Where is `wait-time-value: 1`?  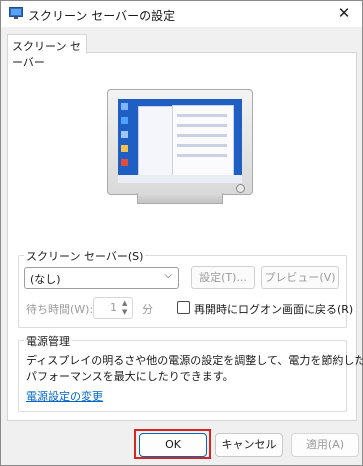
wait-time-value: 1 is located at coordinates (113, 307).